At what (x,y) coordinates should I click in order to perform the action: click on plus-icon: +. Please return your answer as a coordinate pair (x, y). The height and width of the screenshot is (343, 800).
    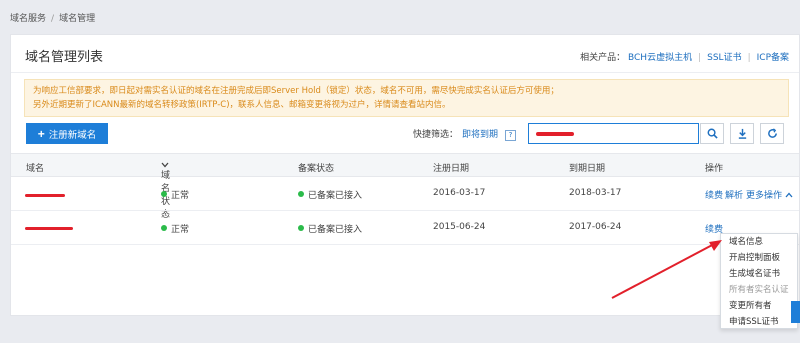
    Looking at the image, I should click on (41, 133).